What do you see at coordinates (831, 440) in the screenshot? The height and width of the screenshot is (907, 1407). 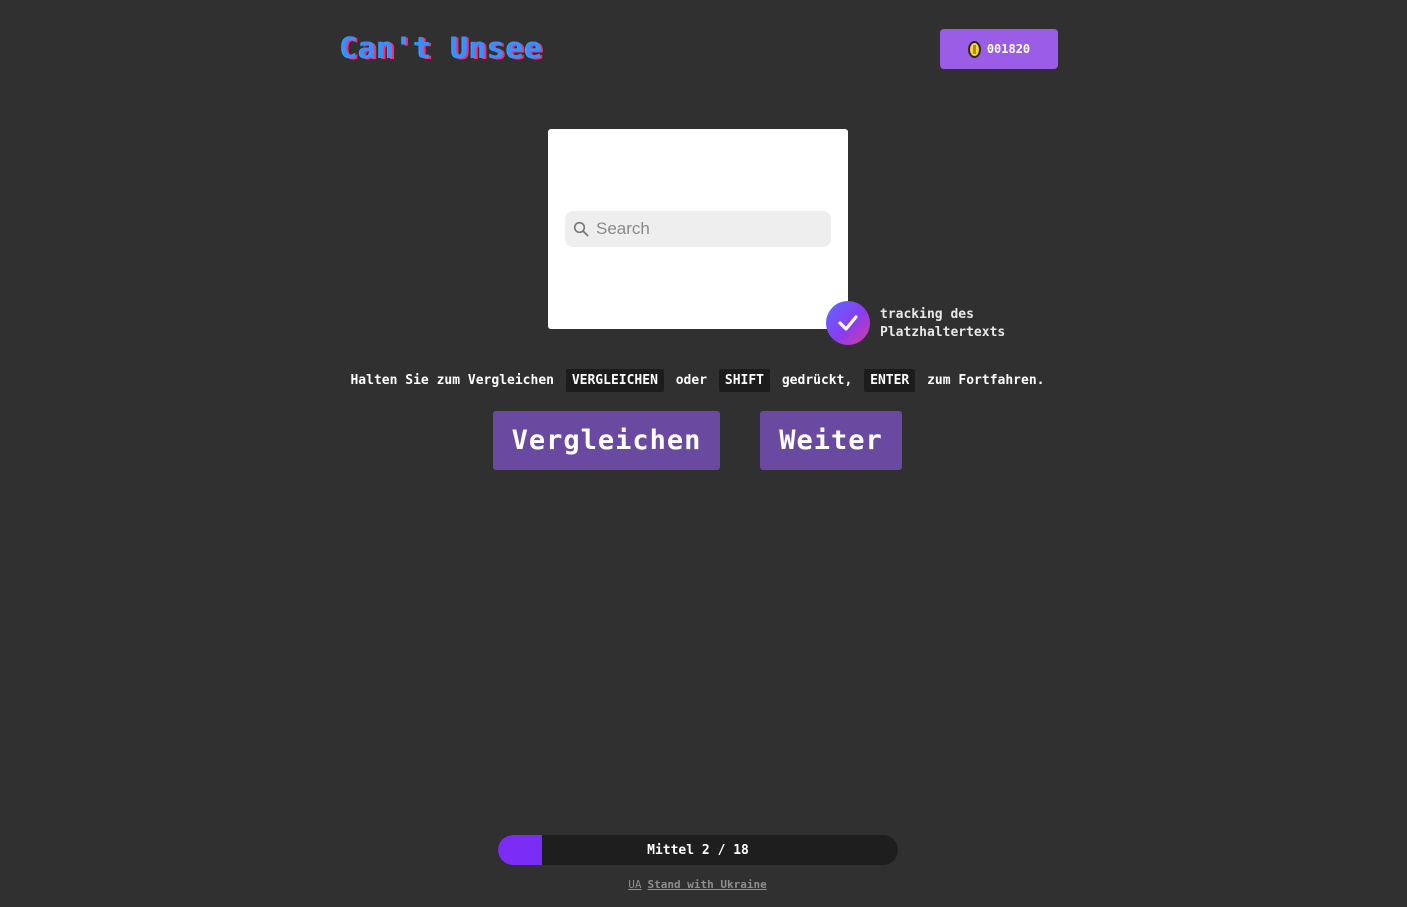 I see `next-button: Weiter` at bounding box center [831, 440].